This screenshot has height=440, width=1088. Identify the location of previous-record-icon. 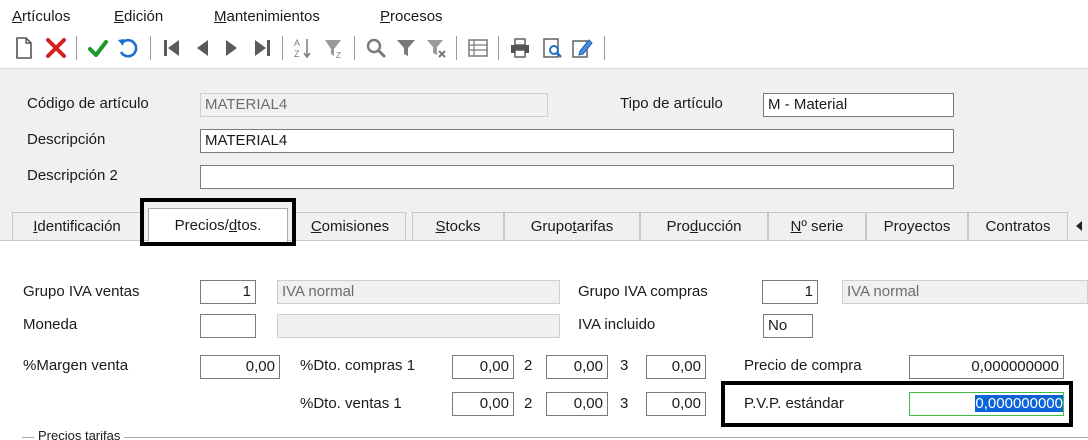
(202, 48).